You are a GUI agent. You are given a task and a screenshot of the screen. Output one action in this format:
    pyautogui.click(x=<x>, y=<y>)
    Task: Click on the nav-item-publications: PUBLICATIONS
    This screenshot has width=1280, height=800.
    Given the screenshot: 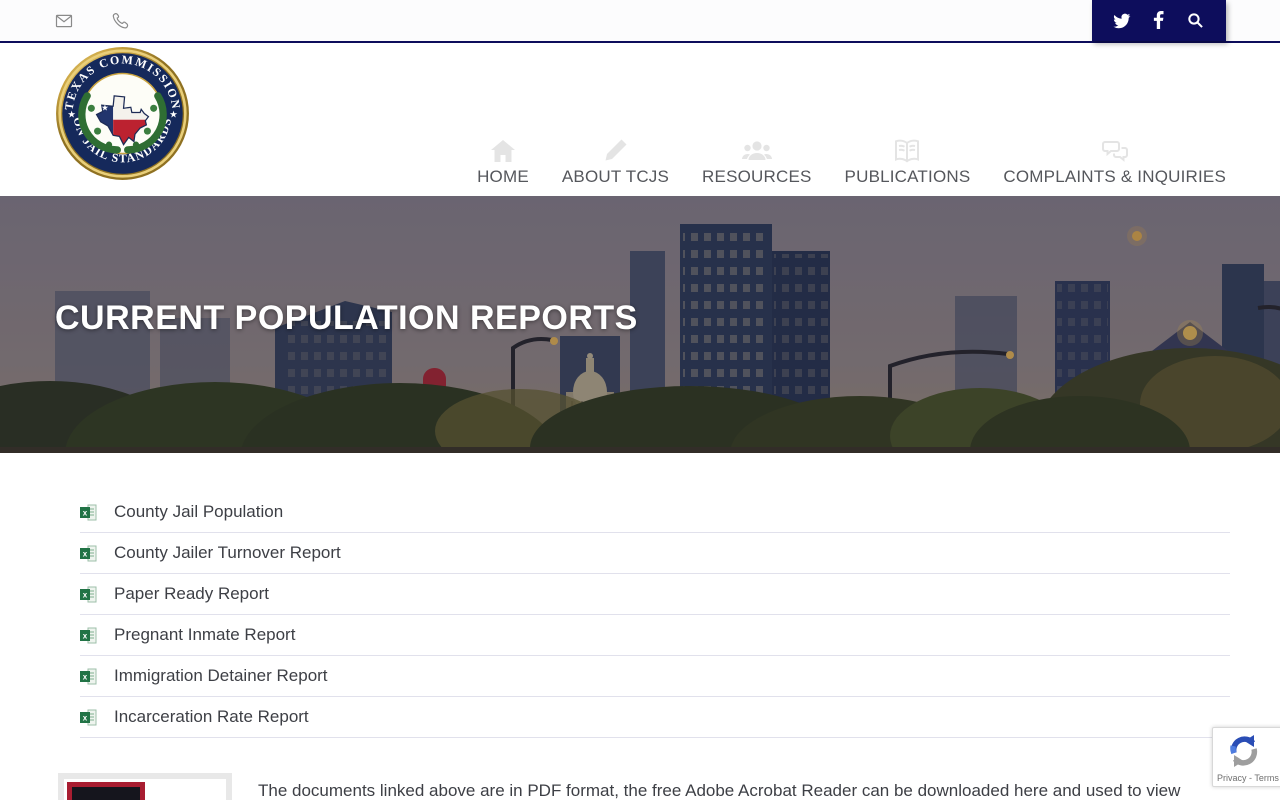 What is the action you would take?
    pyautogui.click(x=908, y=162)
    